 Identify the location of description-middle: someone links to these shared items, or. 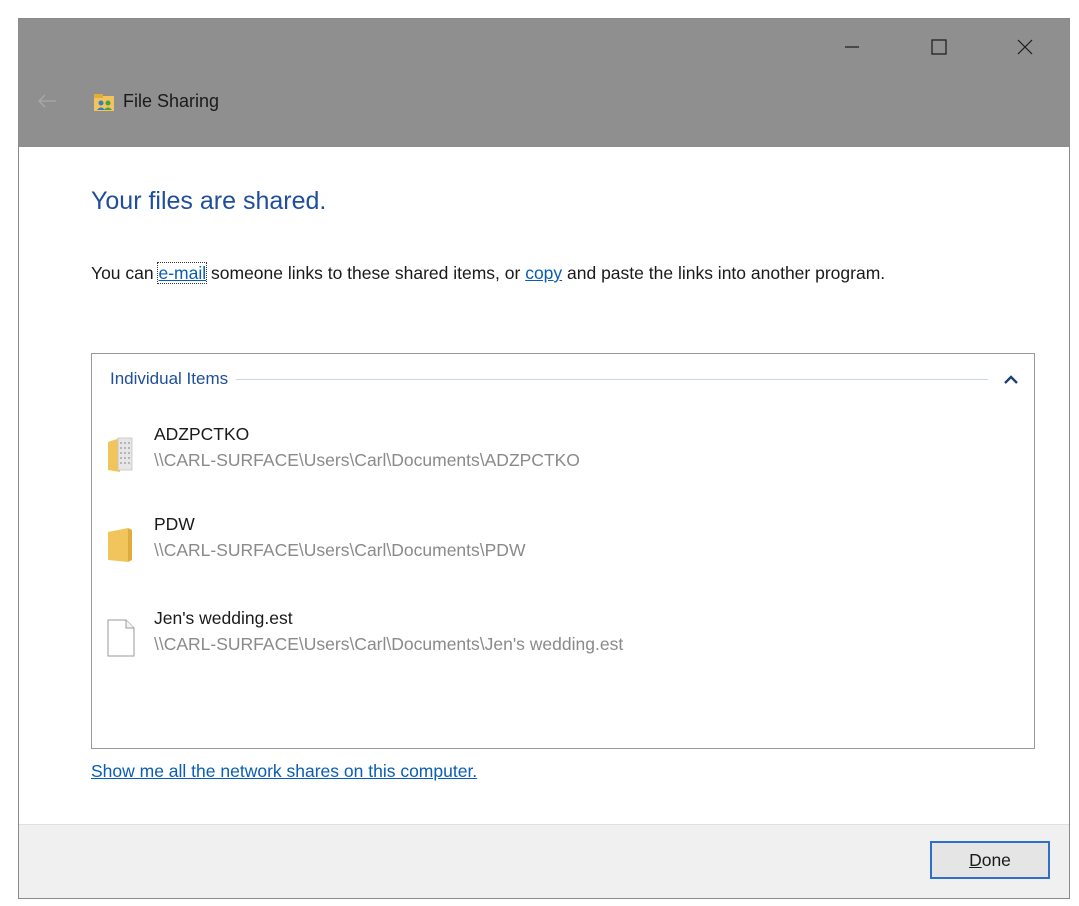
(366, 273).